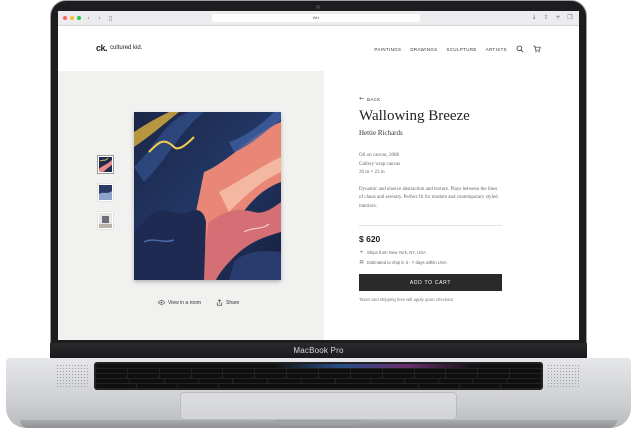 The width and height of the screenshot is (637, 432). I want to click on product-title: Wallowing Breeze, so click(414, 116).